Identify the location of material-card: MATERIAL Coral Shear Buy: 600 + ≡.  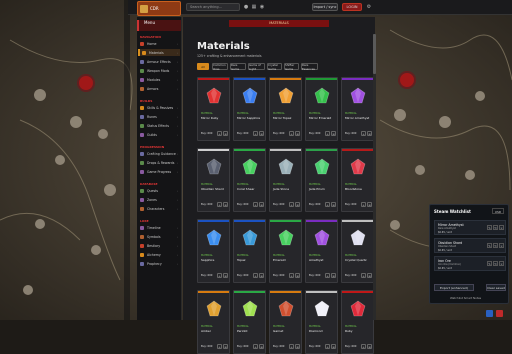
(249, 180).